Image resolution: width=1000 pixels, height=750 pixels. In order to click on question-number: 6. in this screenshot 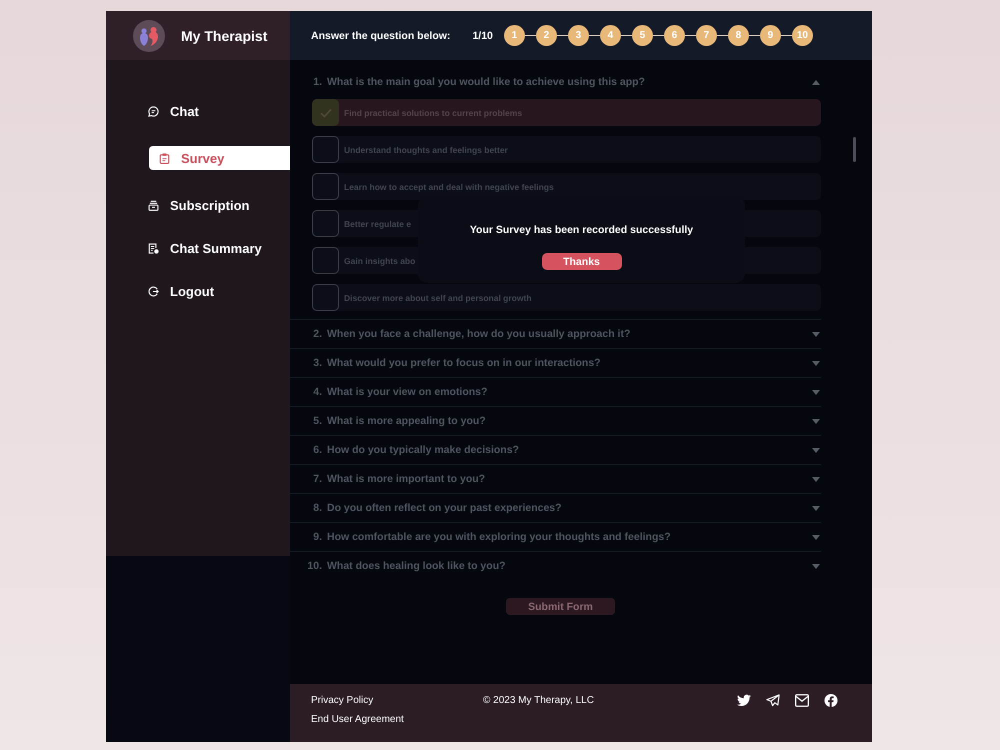, I will do `click(317, 450)`.